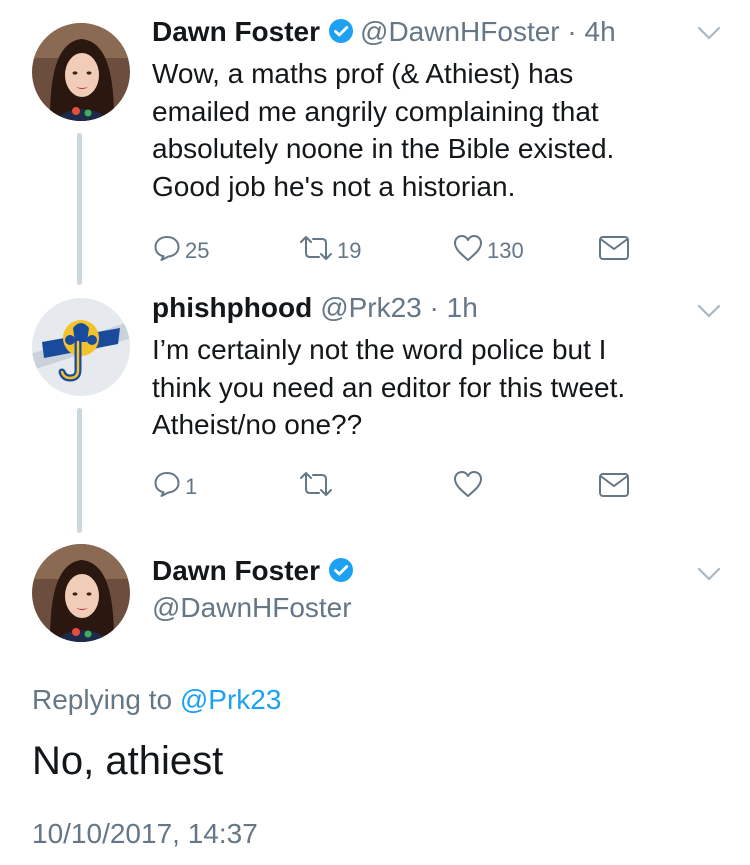 The height and width of the screenshot is (865, 750). Describe the element at coordinates (191, 486) in the screenshot. I see `reply-count: 1` at that location.